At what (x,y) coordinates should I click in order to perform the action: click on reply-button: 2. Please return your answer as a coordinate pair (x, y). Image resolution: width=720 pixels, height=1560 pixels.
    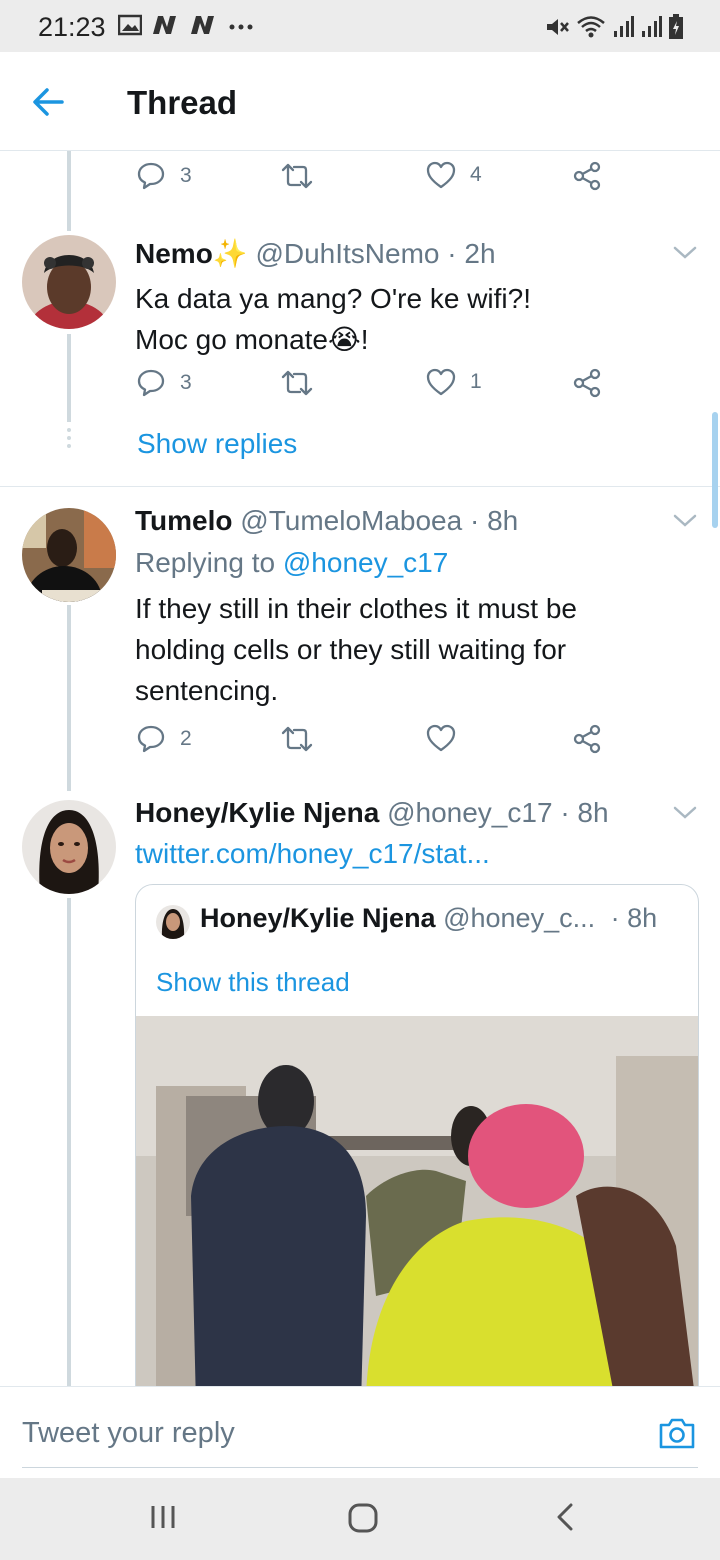
    Looking at the image, I should click on (164, 739).